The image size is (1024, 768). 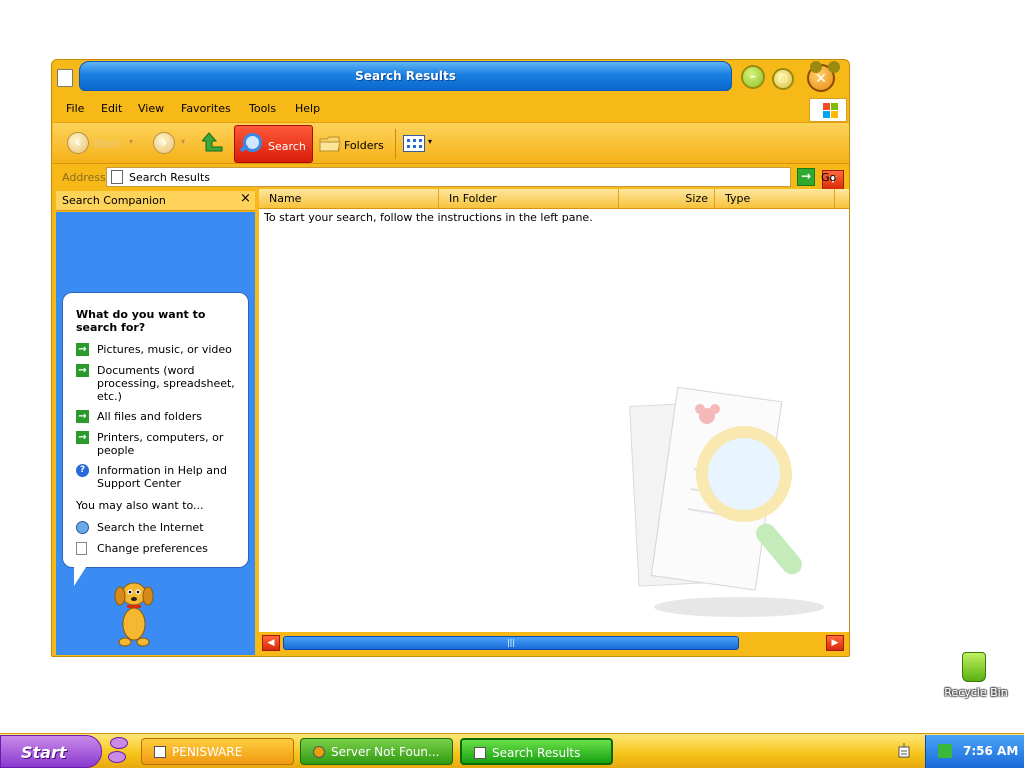 What do you see at coordinates (319, 752) in the screenshot?
I see `browser-icon` at bounding box center [319, 752].